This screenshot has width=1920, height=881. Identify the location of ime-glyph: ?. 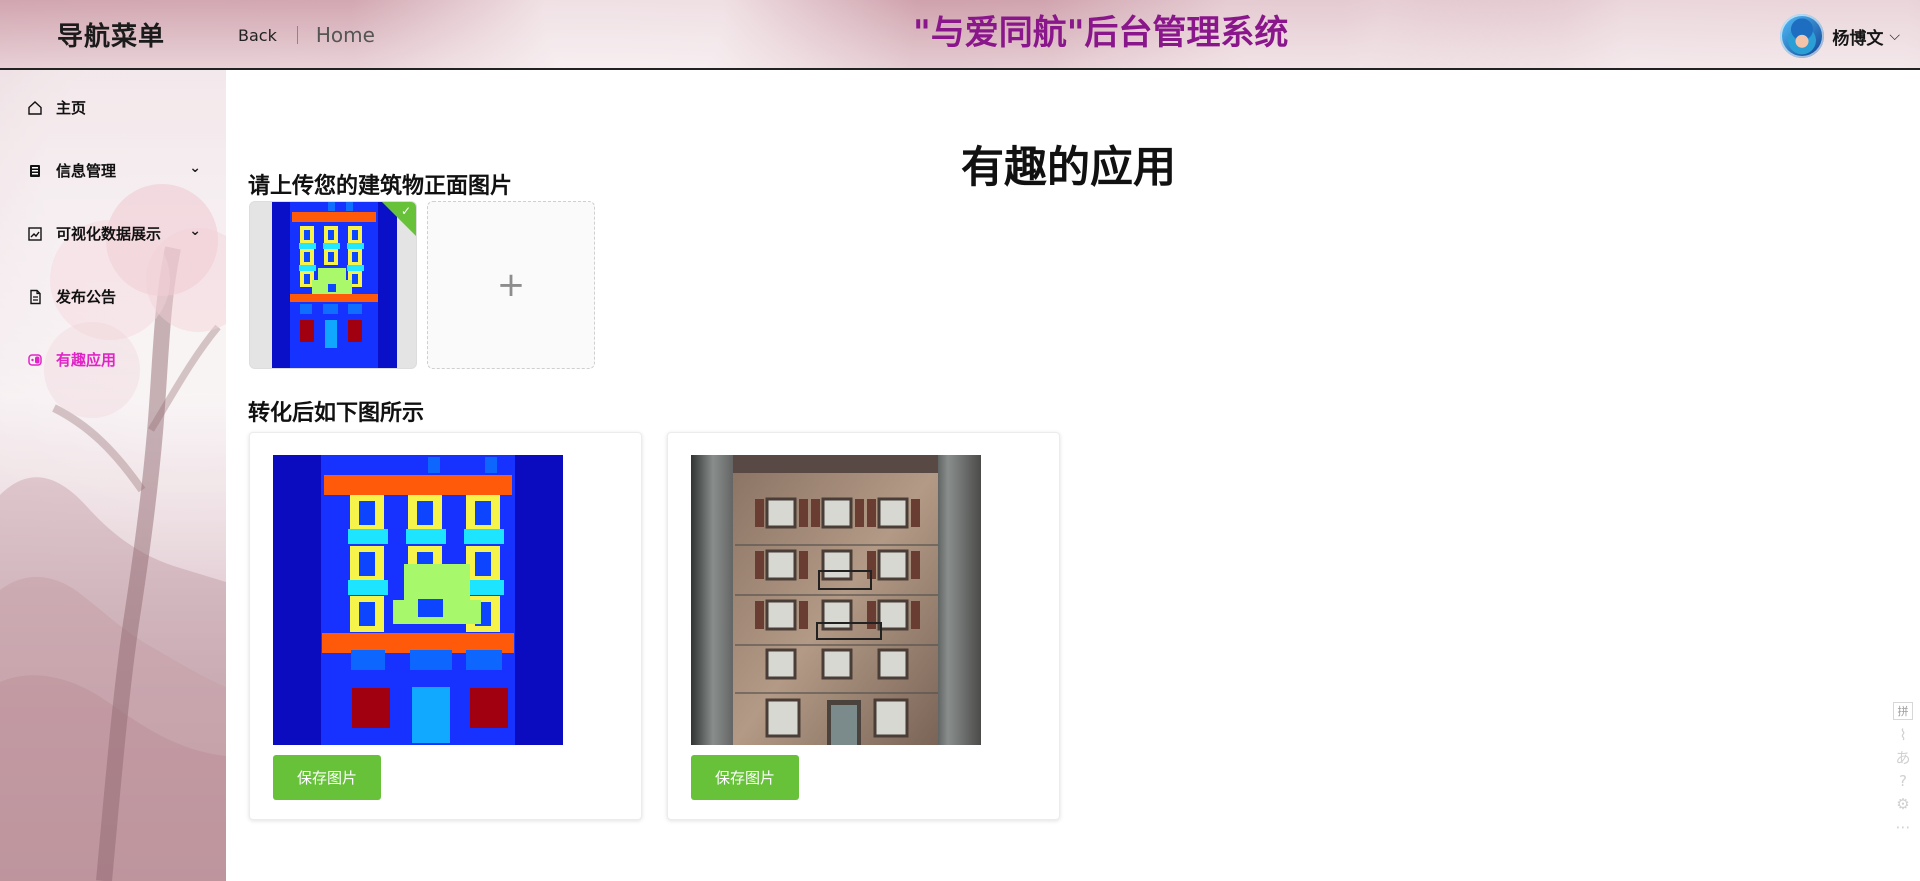
(1903, 781).